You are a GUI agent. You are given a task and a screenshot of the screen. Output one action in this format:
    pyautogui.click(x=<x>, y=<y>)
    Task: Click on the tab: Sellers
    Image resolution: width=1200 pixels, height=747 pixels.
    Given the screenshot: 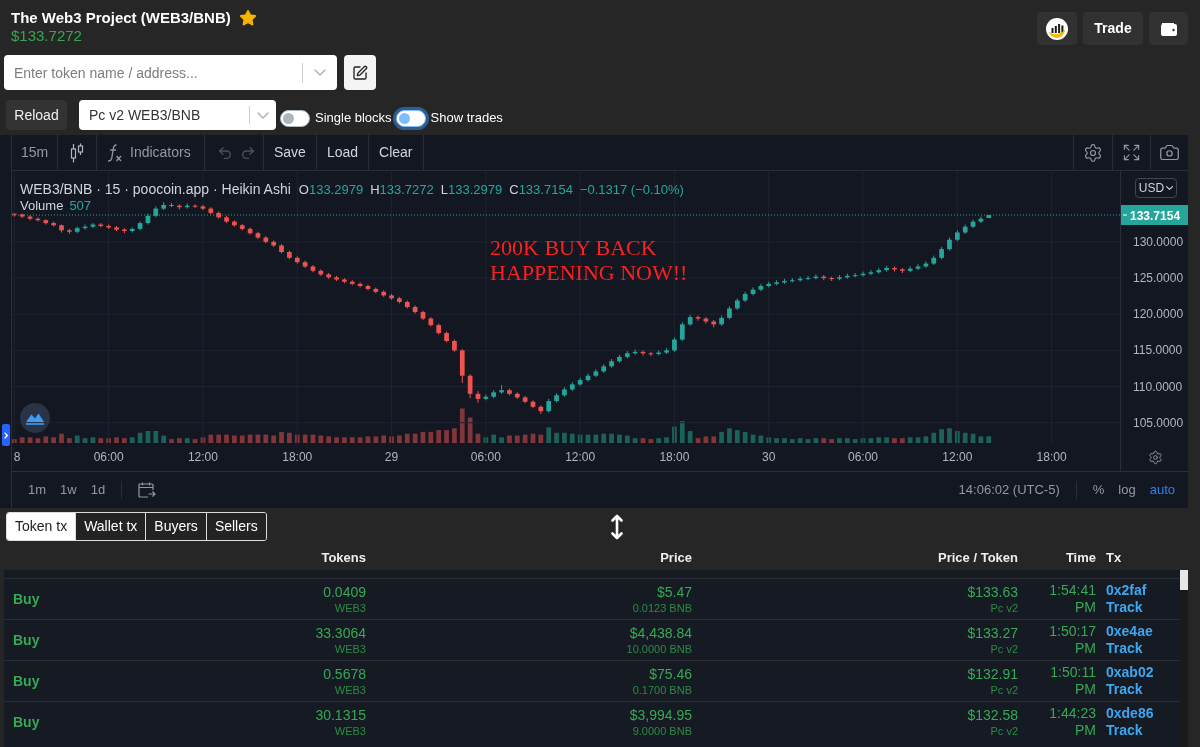 What is the action you would take?
    pyautogui.click(x=235, y=526)
    